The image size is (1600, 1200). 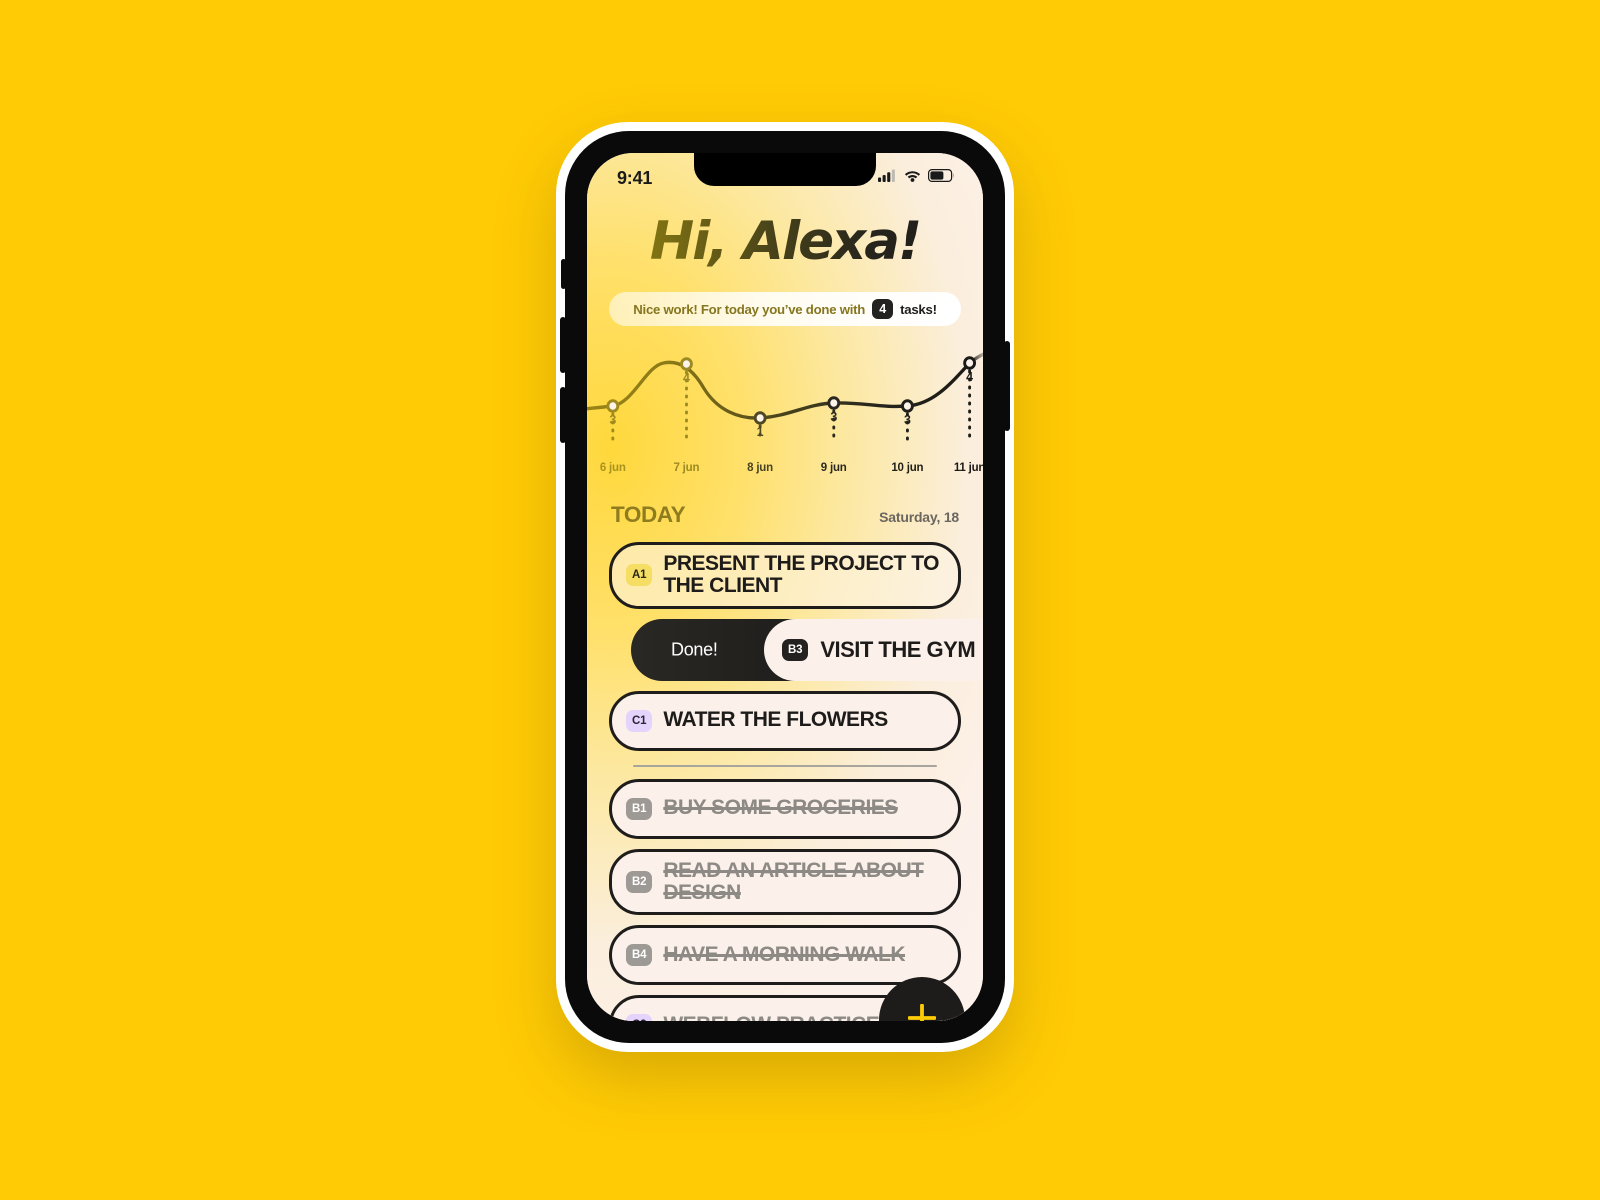 I want to click on task-tag-b1: B1, so click(x=639, y=808).